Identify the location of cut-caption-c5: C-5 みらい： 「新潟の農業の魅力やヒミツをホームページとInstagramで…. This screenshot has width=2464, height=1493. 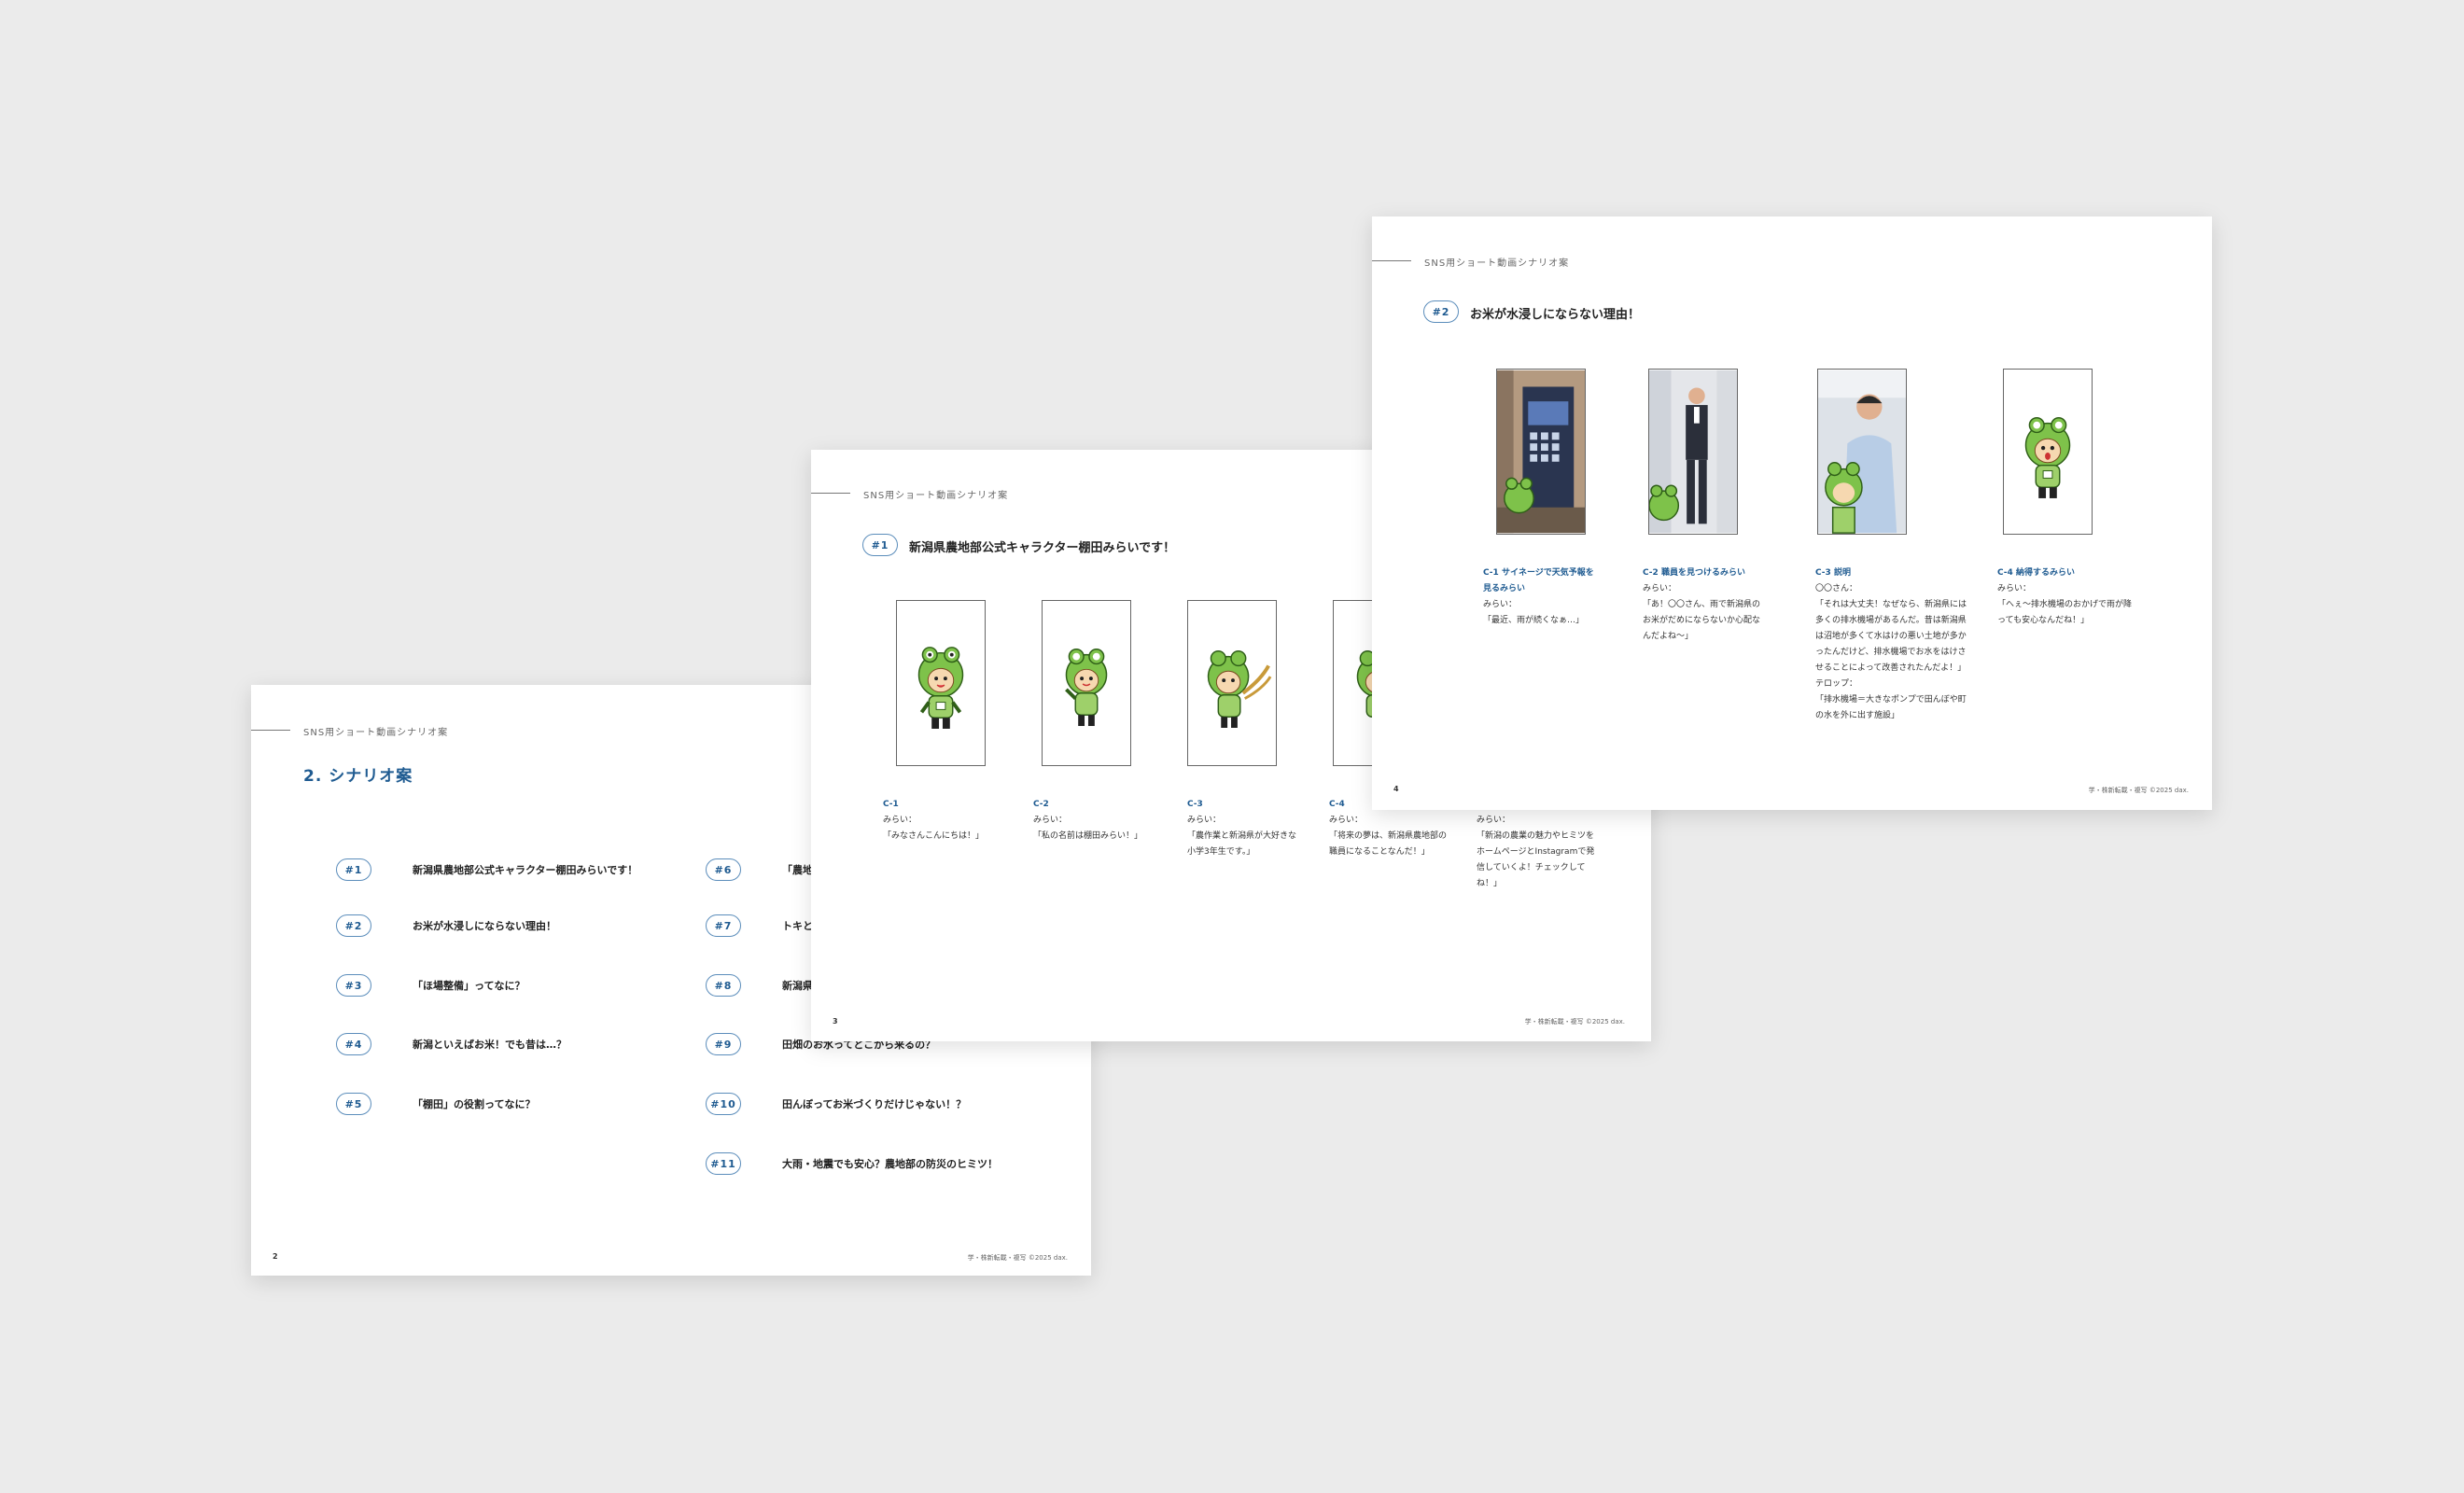
(1537, 845).